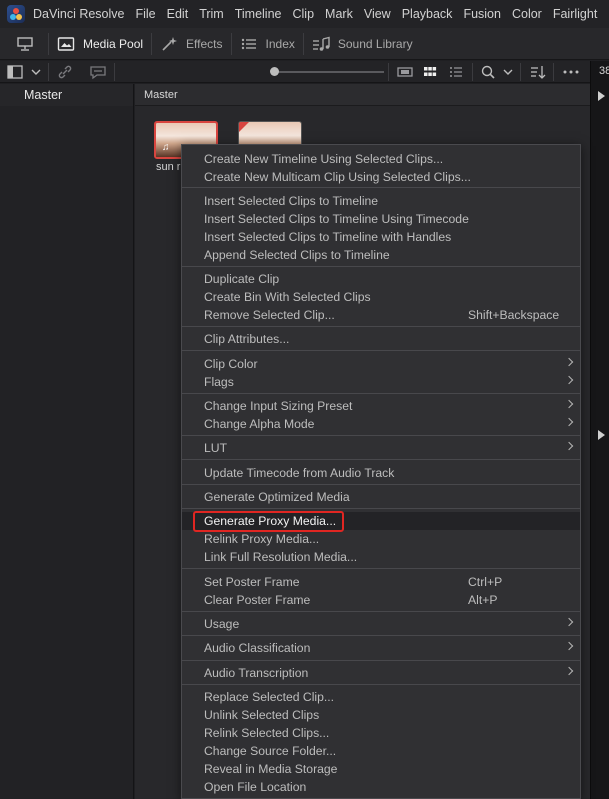  I want to click on menu-item-audio-transcription: Audio Transcription, so click(381, 673).